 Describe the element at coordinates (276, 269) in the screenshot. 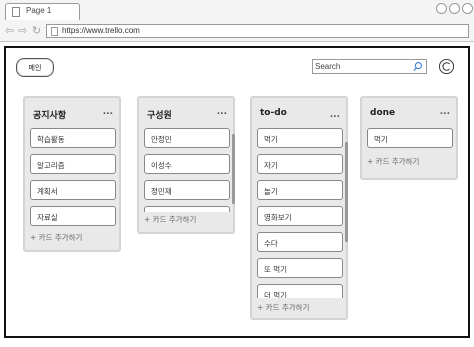

I see `card-label: 또 먹기` at that location.